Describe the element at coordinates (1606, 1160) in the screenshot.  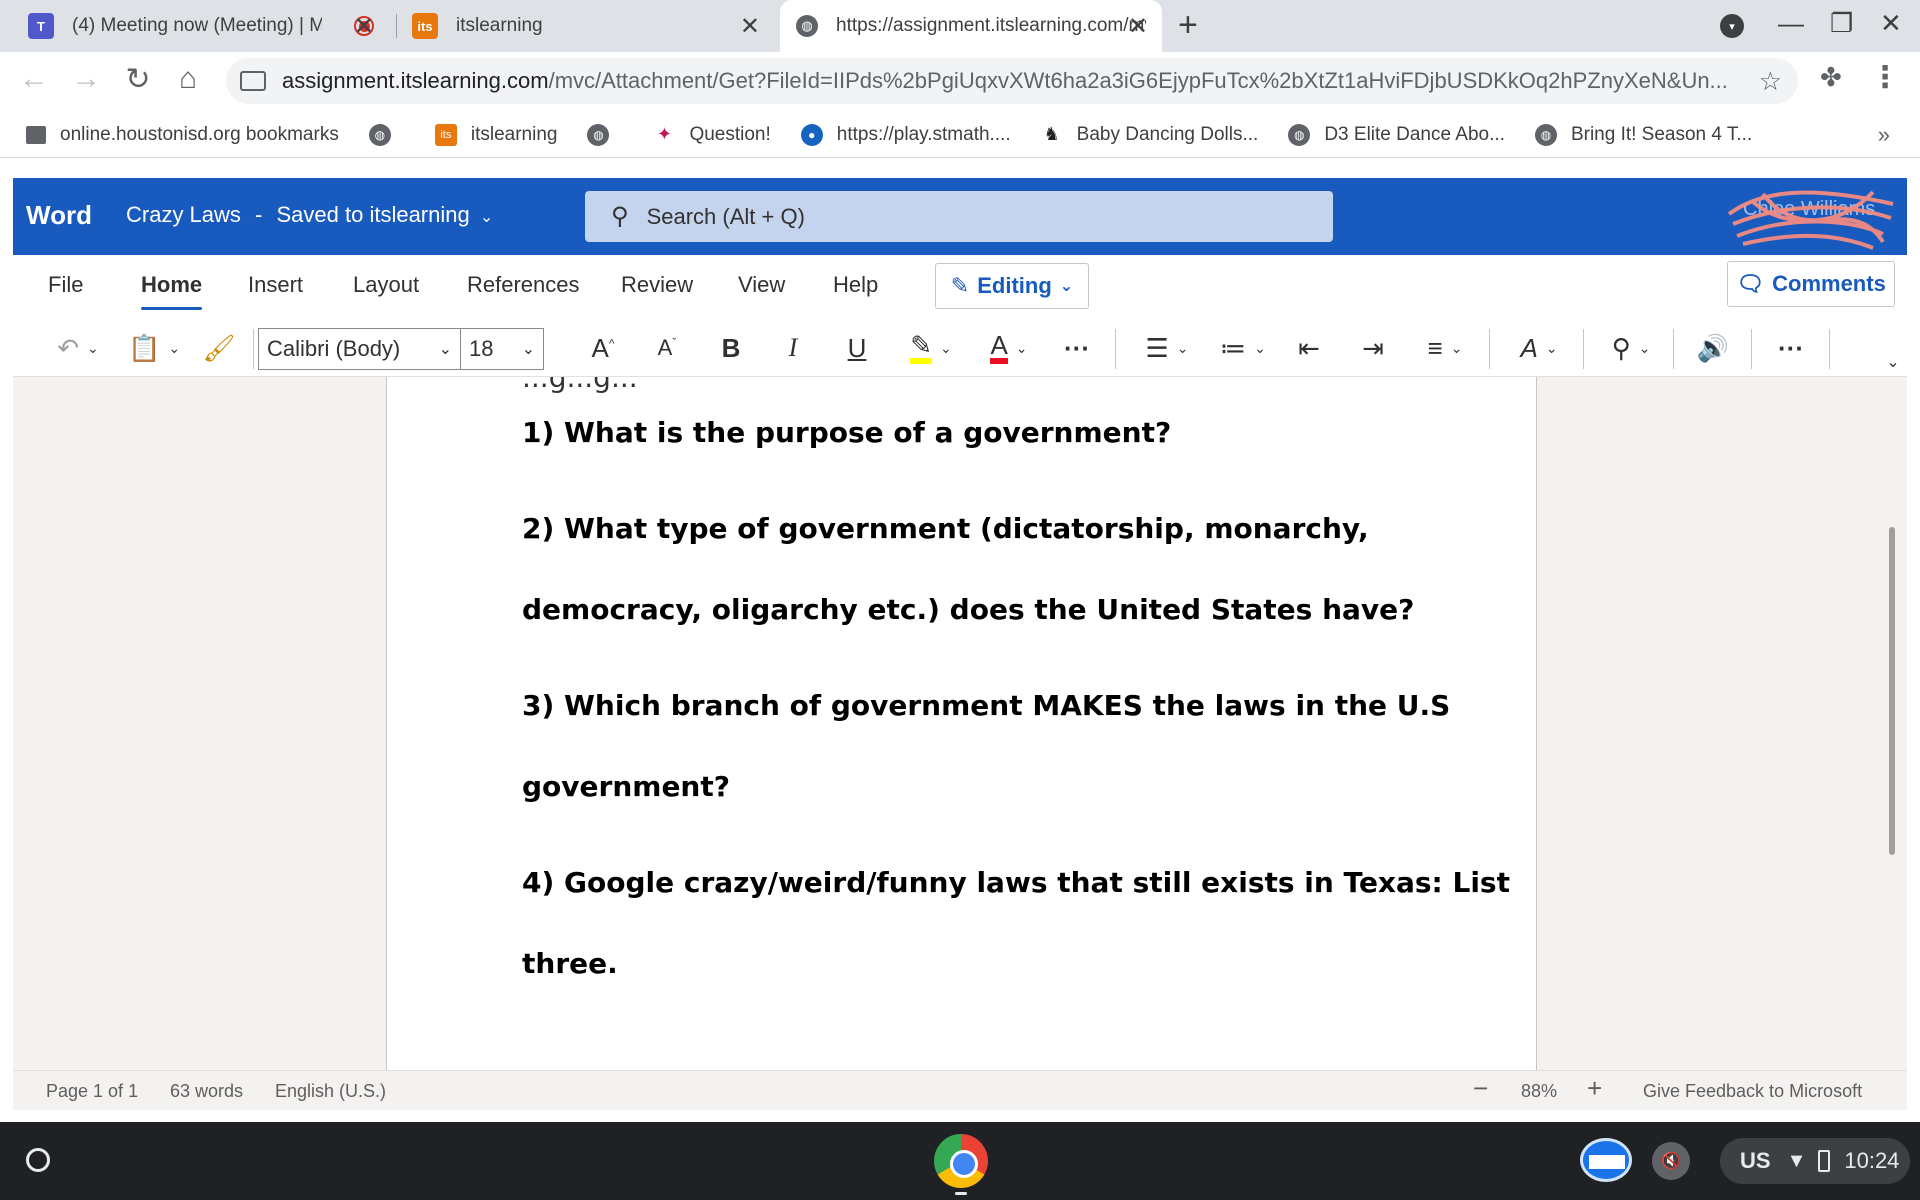
I see `screen-capture-icon` at that location.